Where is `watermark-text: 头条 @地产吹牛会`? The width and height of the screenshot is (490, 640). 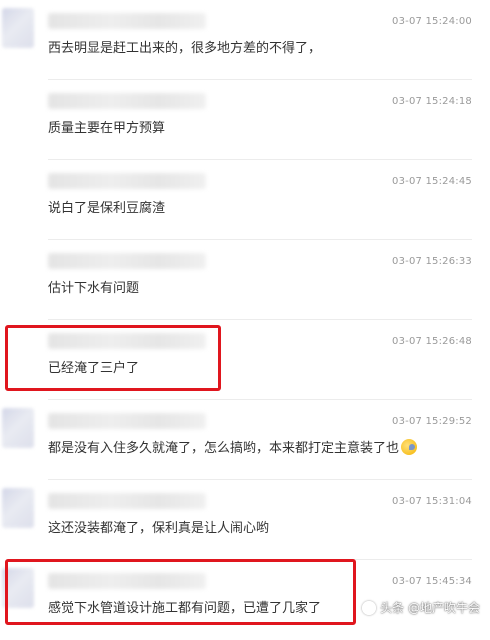 watermark-text: 头条 @地产吹牛会 is located at coordinates (430, 608).